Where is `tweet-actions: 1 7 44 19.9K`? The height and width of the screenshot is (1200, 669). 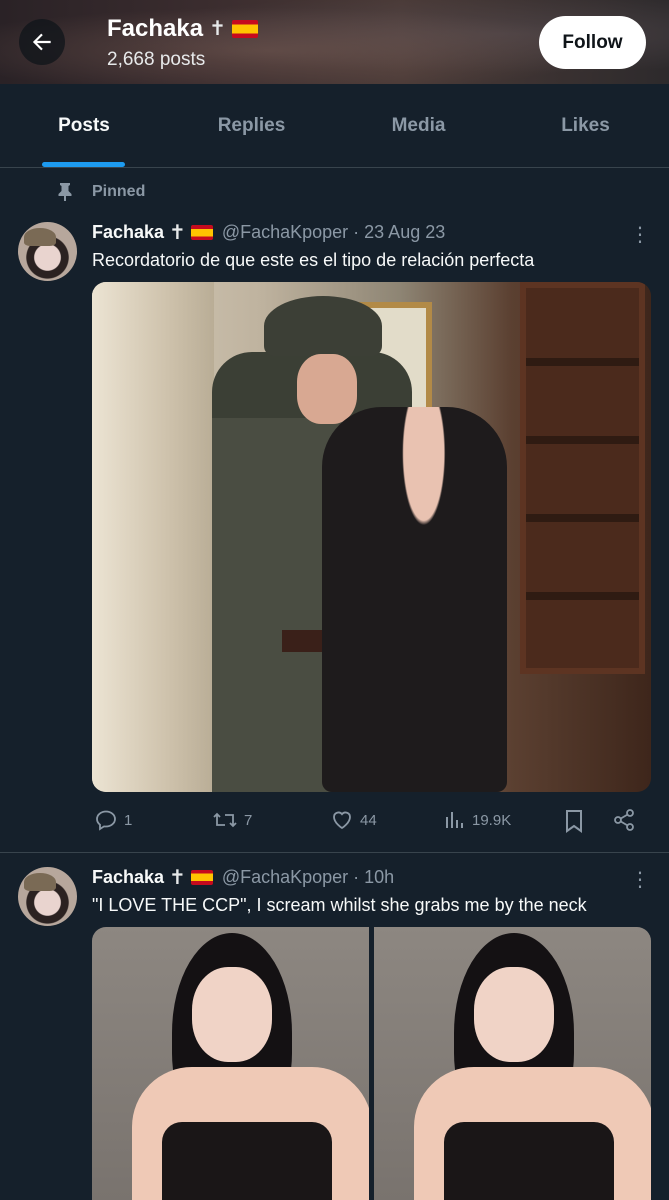
tweet-actions: 1 7 44 19.9K is located at coordinates (371, 823).